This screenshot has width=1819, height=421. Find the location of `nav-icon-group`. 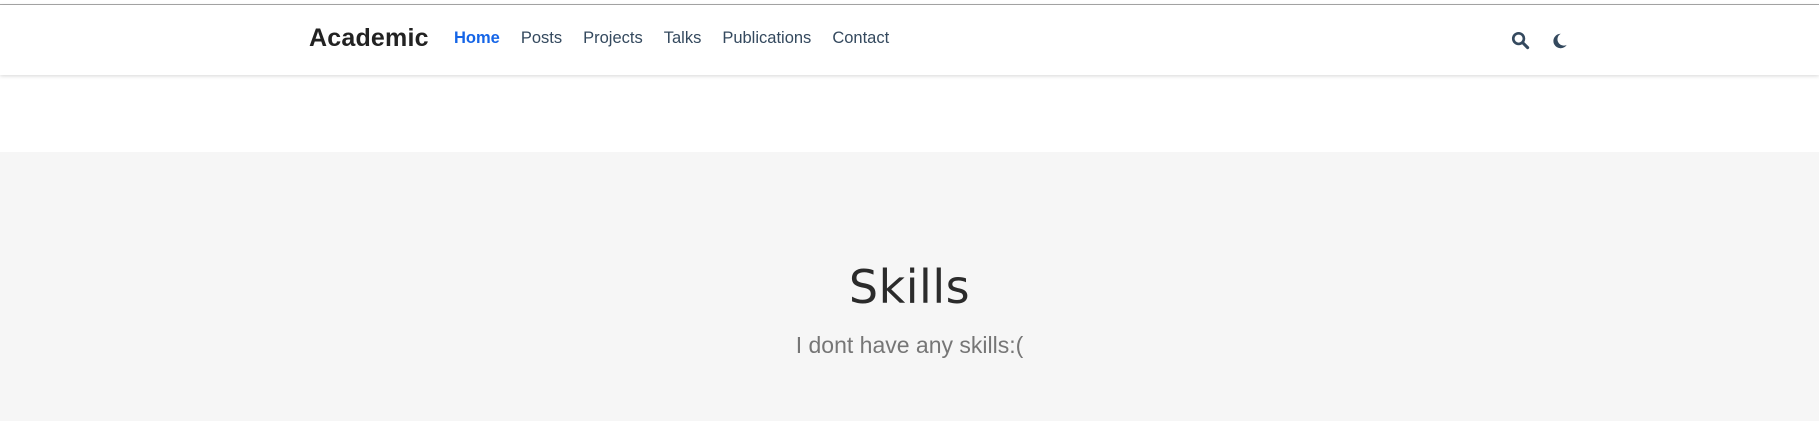

nav-icon-group is located at coordinates (1540, 40).